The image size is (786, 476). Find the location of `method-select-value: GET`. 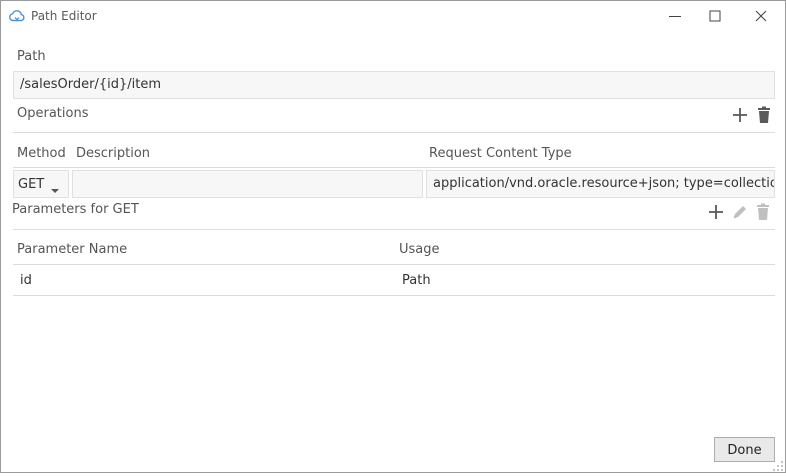

method-select-value: GET is located at coordinates (31, 184).